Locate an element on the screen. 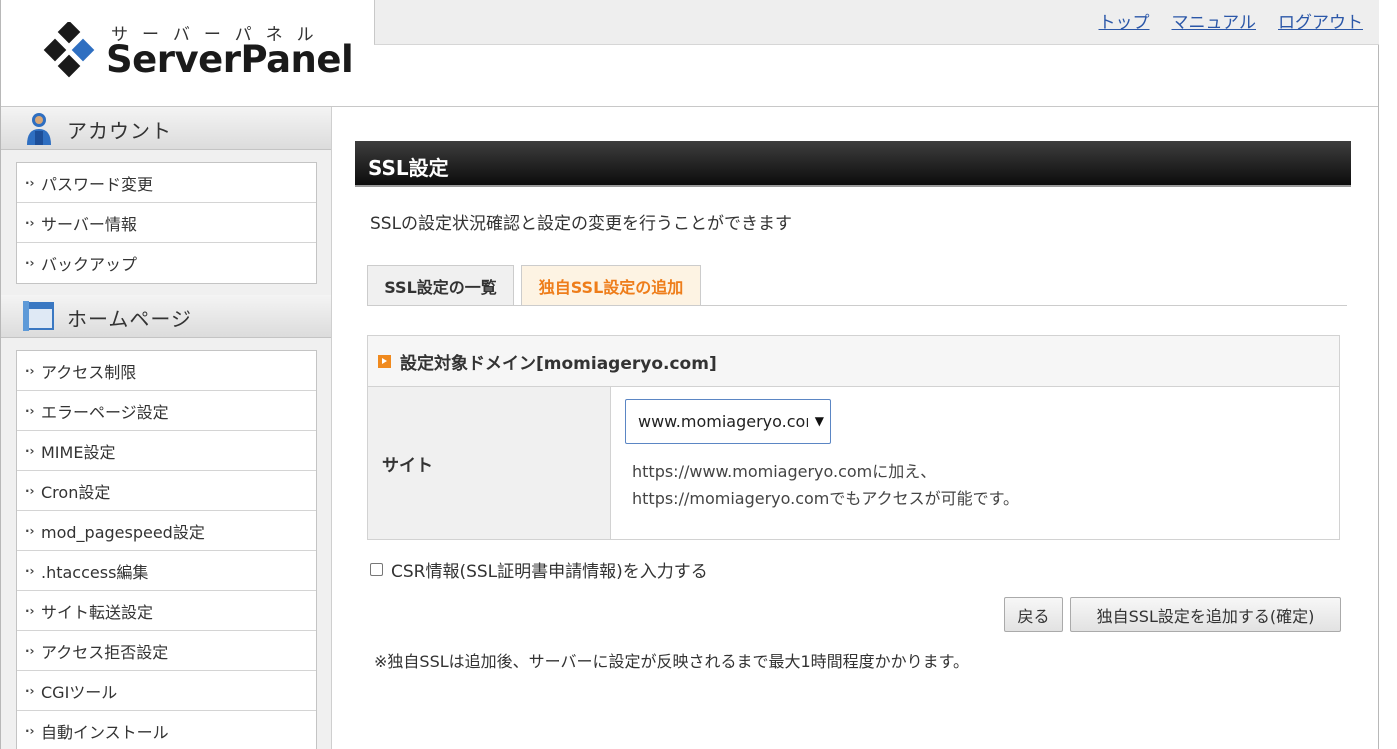 The height and width of the screenshot is (749, 1397). tab-add-ssl: 独自SSL設定の追加 is located at coordinates (611, 285).